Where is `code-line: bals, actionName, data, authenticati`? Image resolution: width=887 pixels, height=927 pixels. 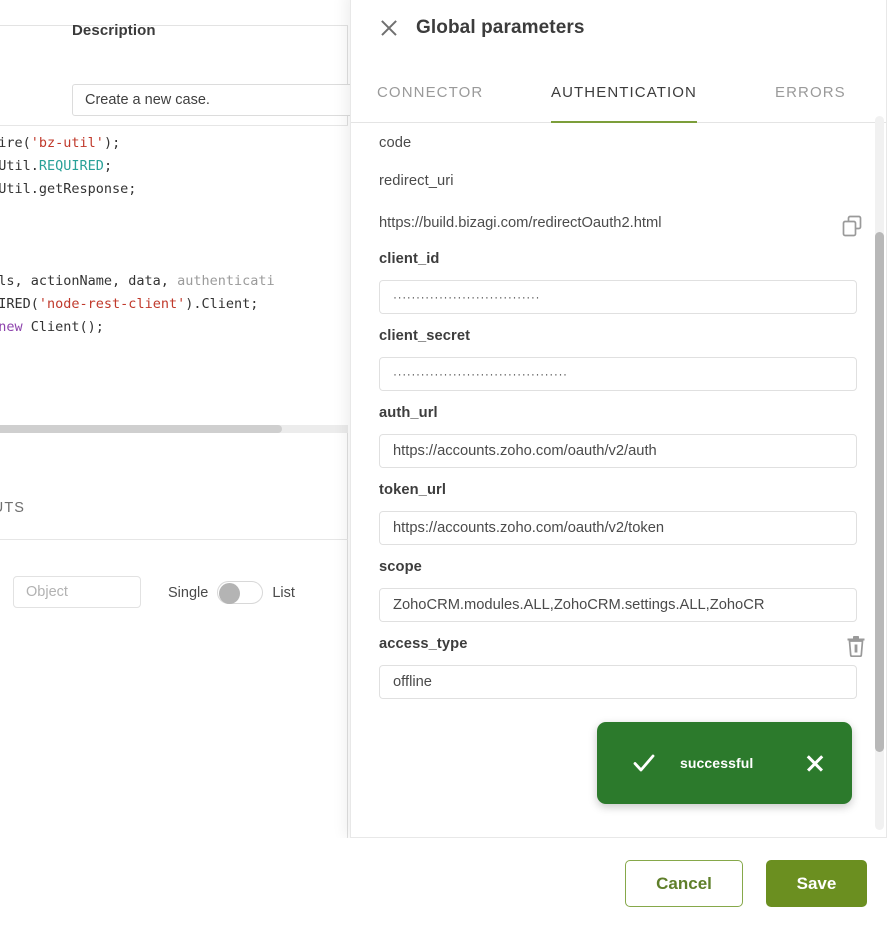
code-line: bals, actionName, data, authenticati is located at coordinates (174, 281).